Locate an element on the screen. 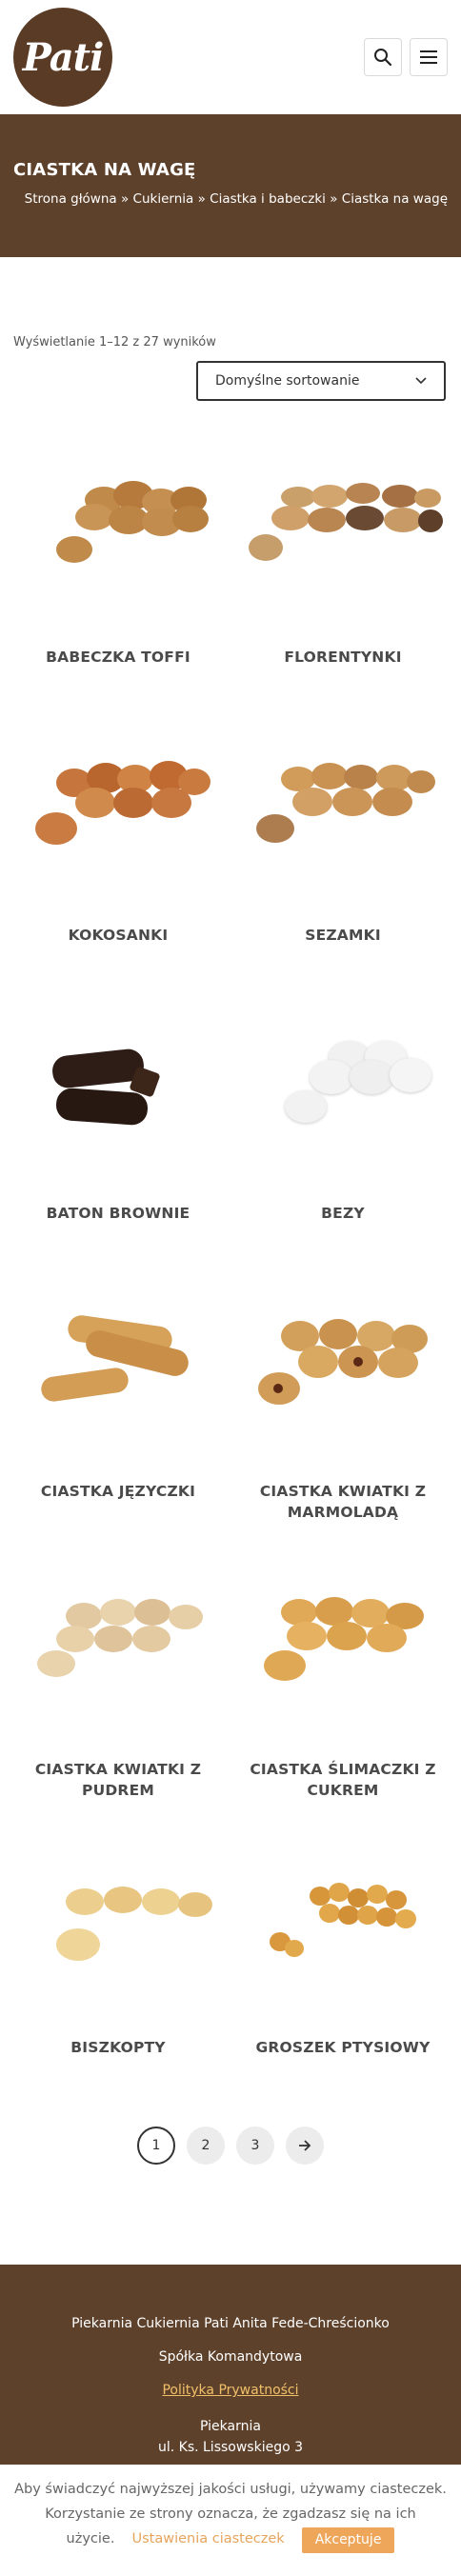 The width and height of the screenshot is (461, 2576). footer-bakery-label: Piekarnia is located at coordinates (230, 2426).